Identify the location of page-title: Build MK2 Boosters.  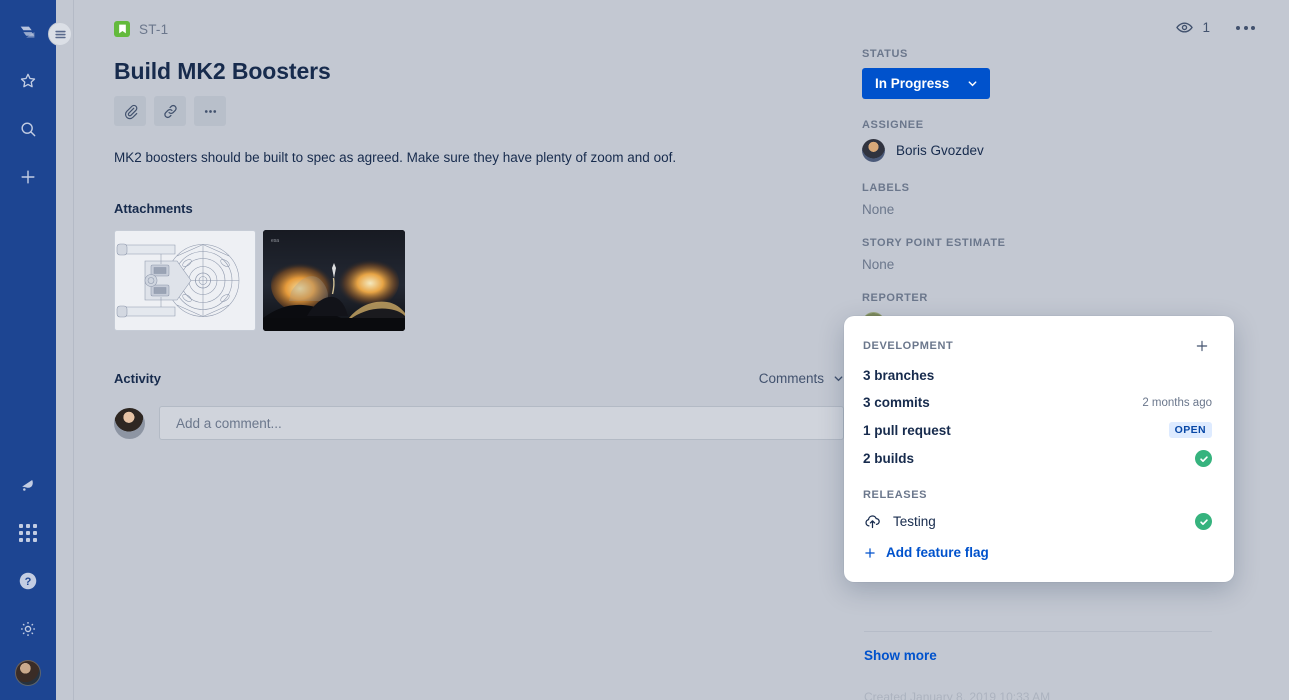
(222, 71).